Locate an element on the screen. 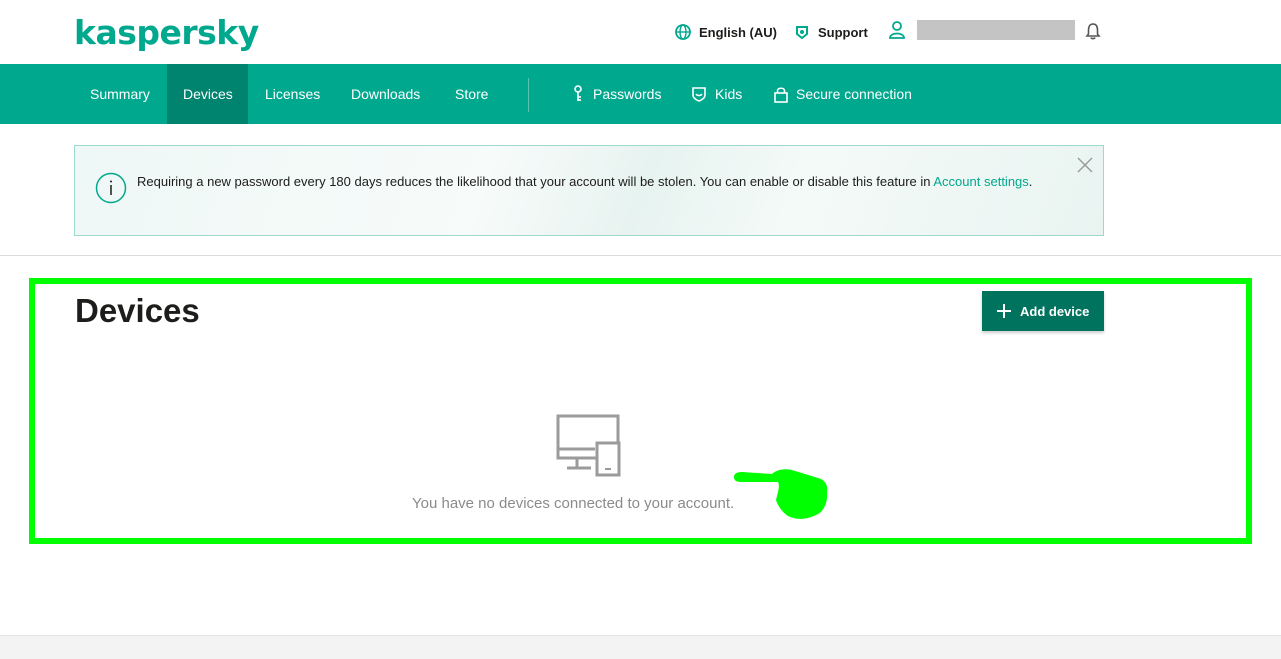  nav-label: Devices is located at coordinates (208, 94).